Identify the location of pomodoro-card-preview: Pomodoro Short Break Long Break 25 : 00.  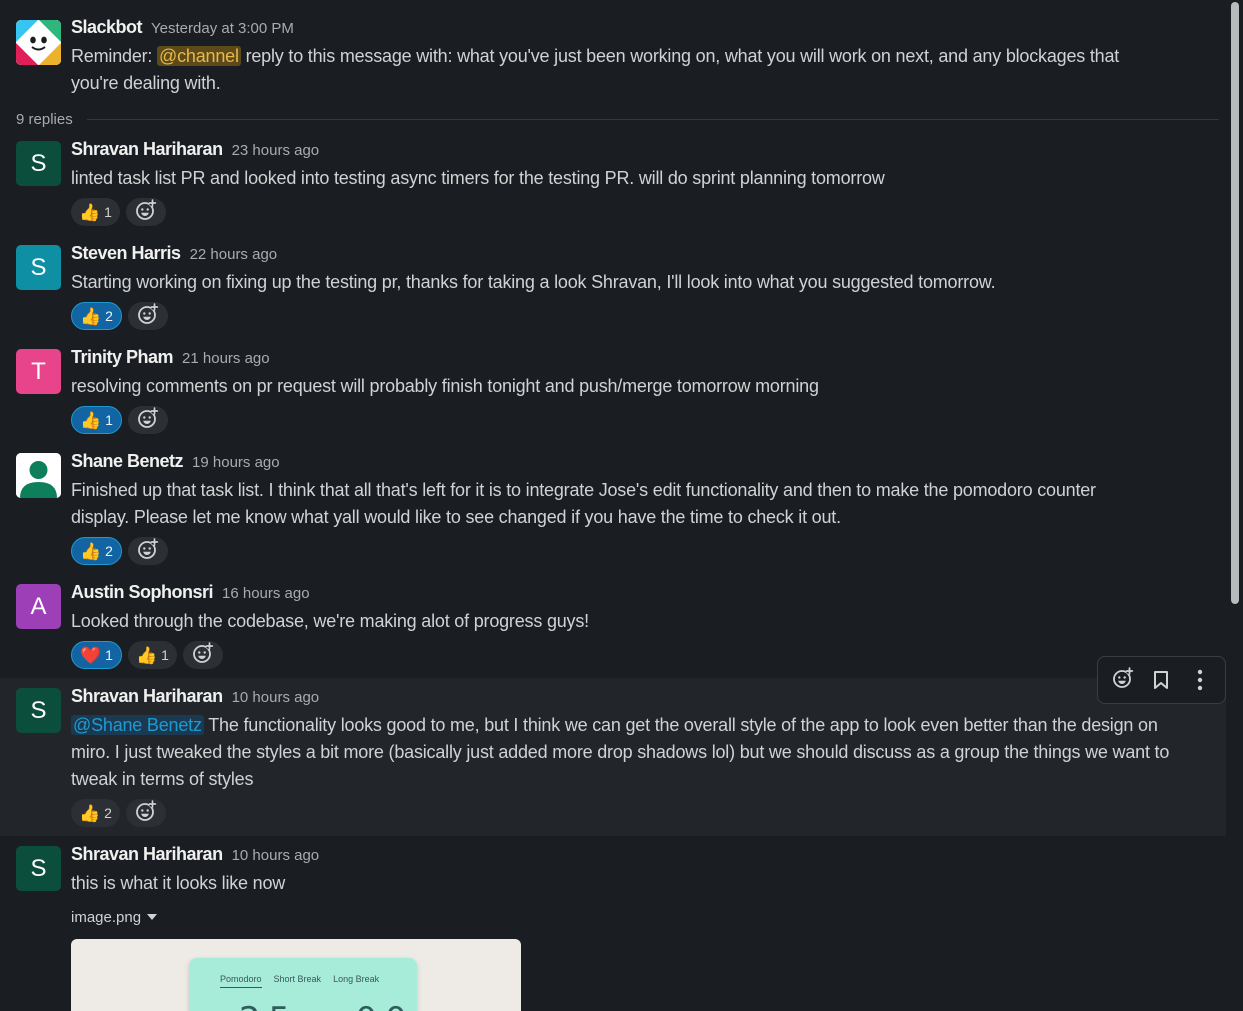
(303, 984).